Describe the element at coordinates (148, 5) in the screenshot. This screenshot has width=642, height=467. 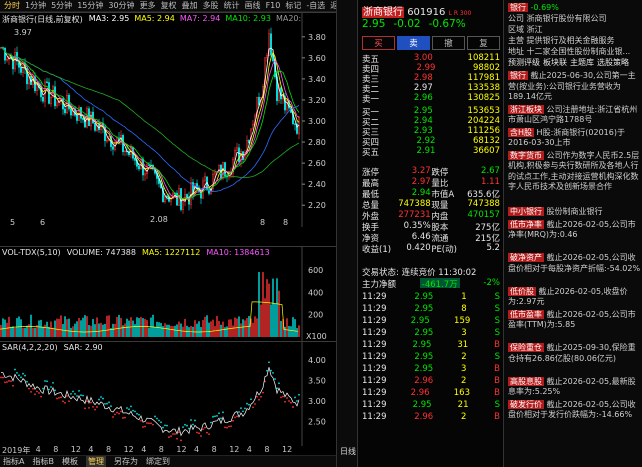
I see `toolbar-item: 更多` at that location.